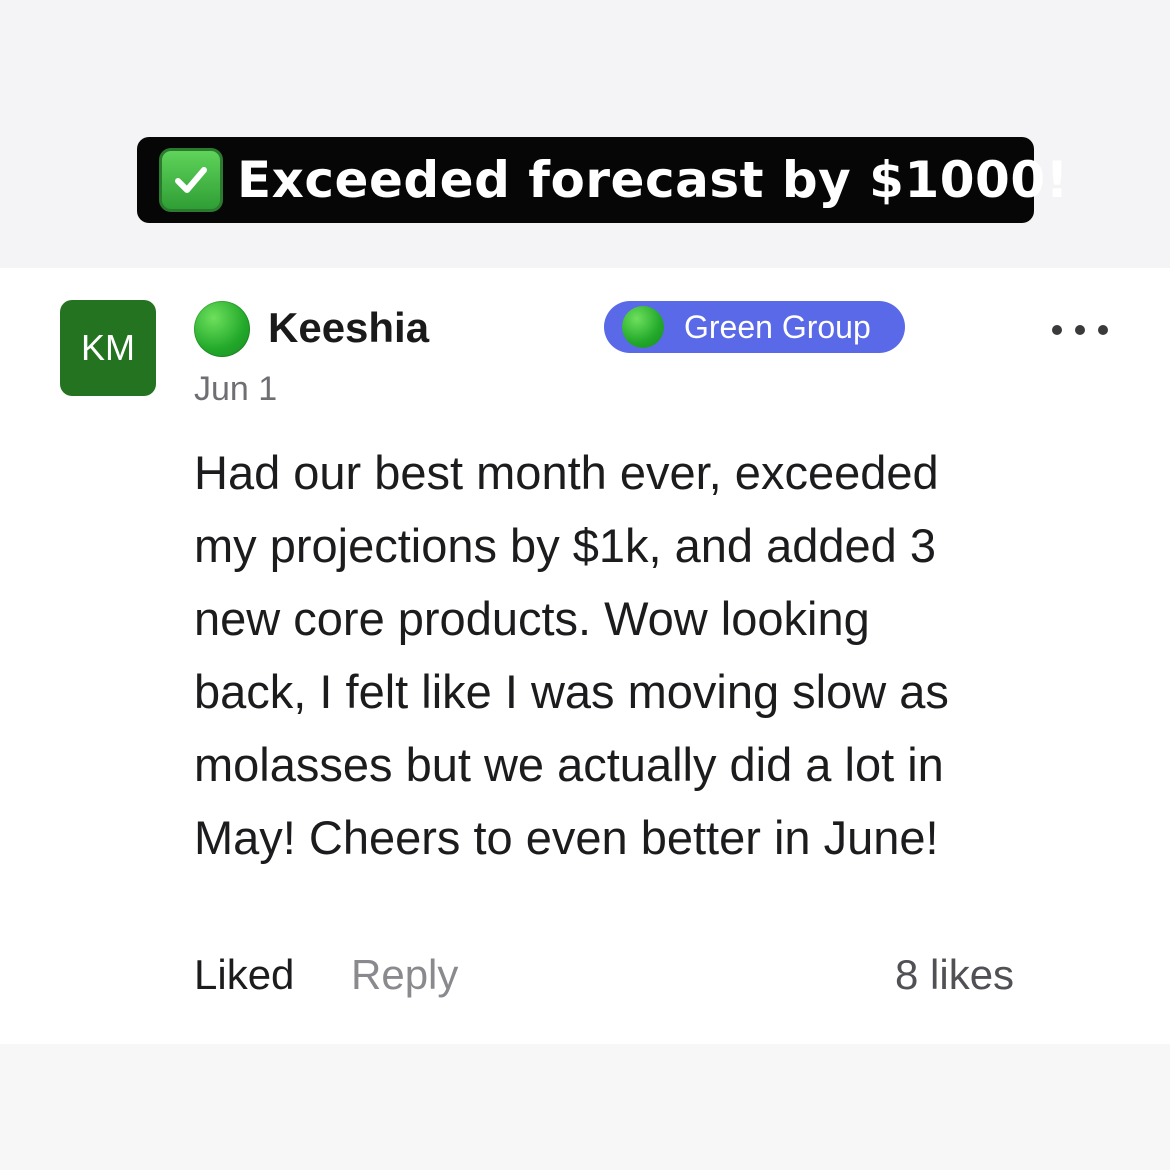 The image size is (1170, 1170). What do you see at coordinates (653, 180) in the screenshot?
I see `headline-text: Exceeded forecast by $1000!` at bounding box center [653, 180].